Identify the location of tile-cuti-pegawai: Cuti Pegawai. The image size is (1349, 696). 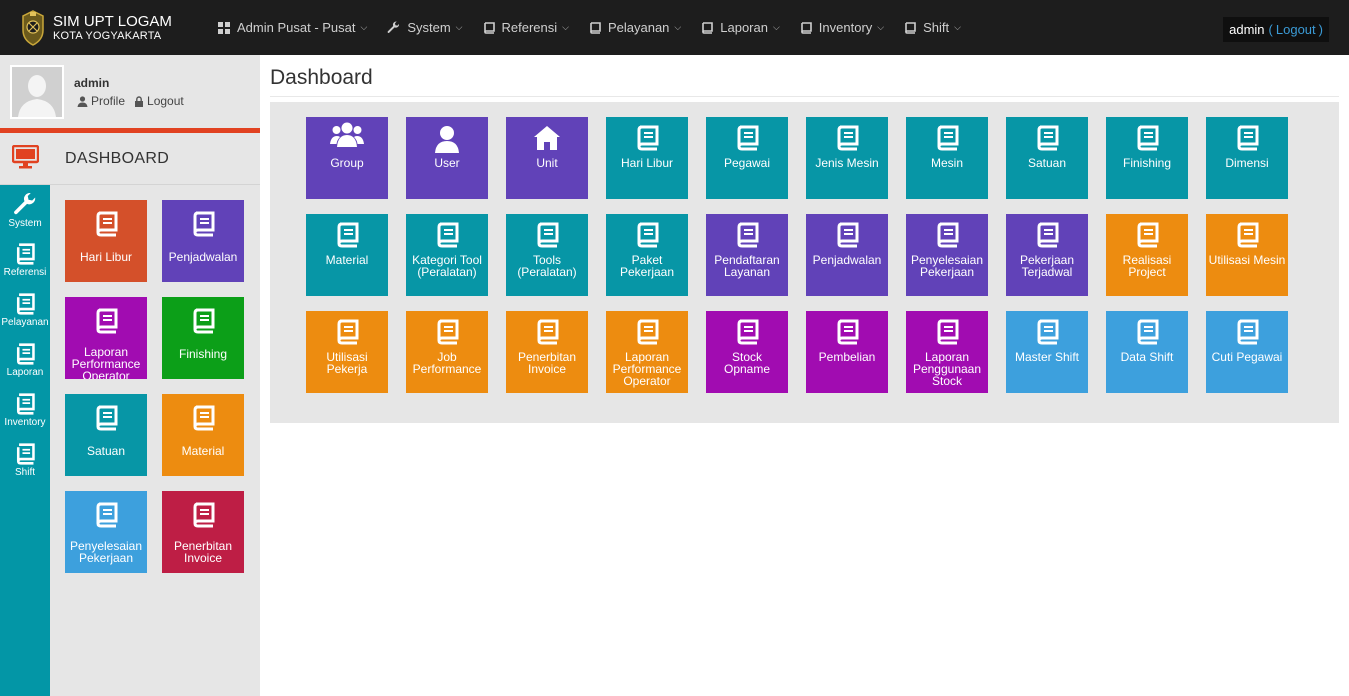
(1247, 352).